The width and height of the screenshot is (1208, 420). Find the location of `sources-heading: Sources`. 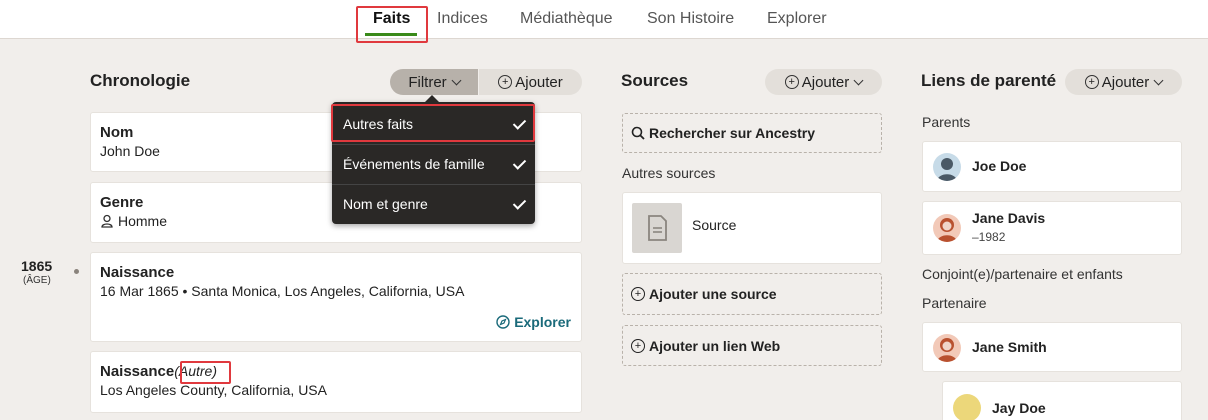

sources-heading: Sources is located at coordinates (655, 80).